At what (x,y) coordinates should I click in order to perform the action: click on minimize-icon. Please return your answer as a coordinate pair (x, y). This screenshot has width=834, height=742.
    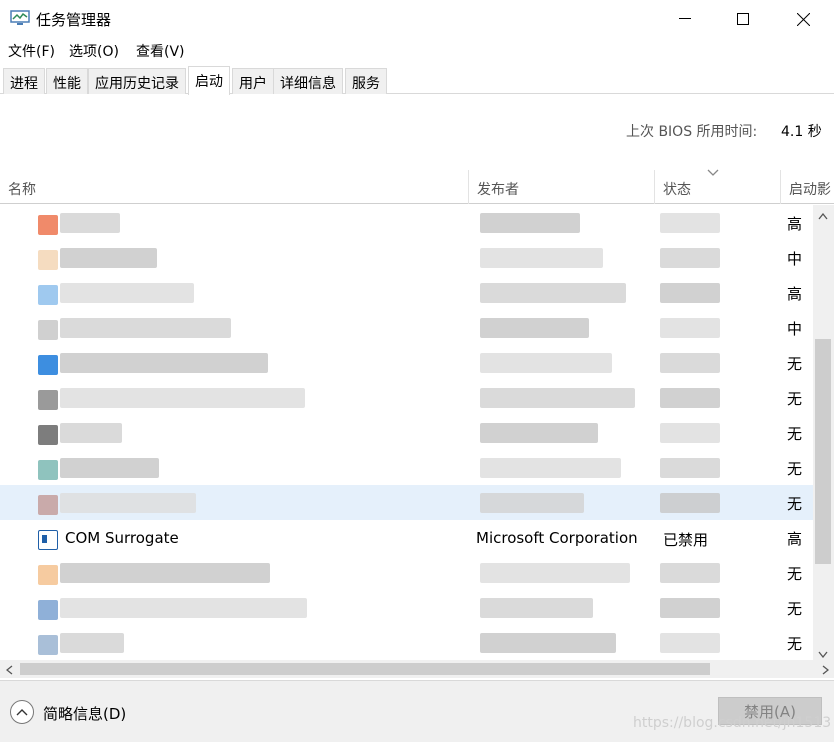
    Looking at the image, I should click on (685, 19).